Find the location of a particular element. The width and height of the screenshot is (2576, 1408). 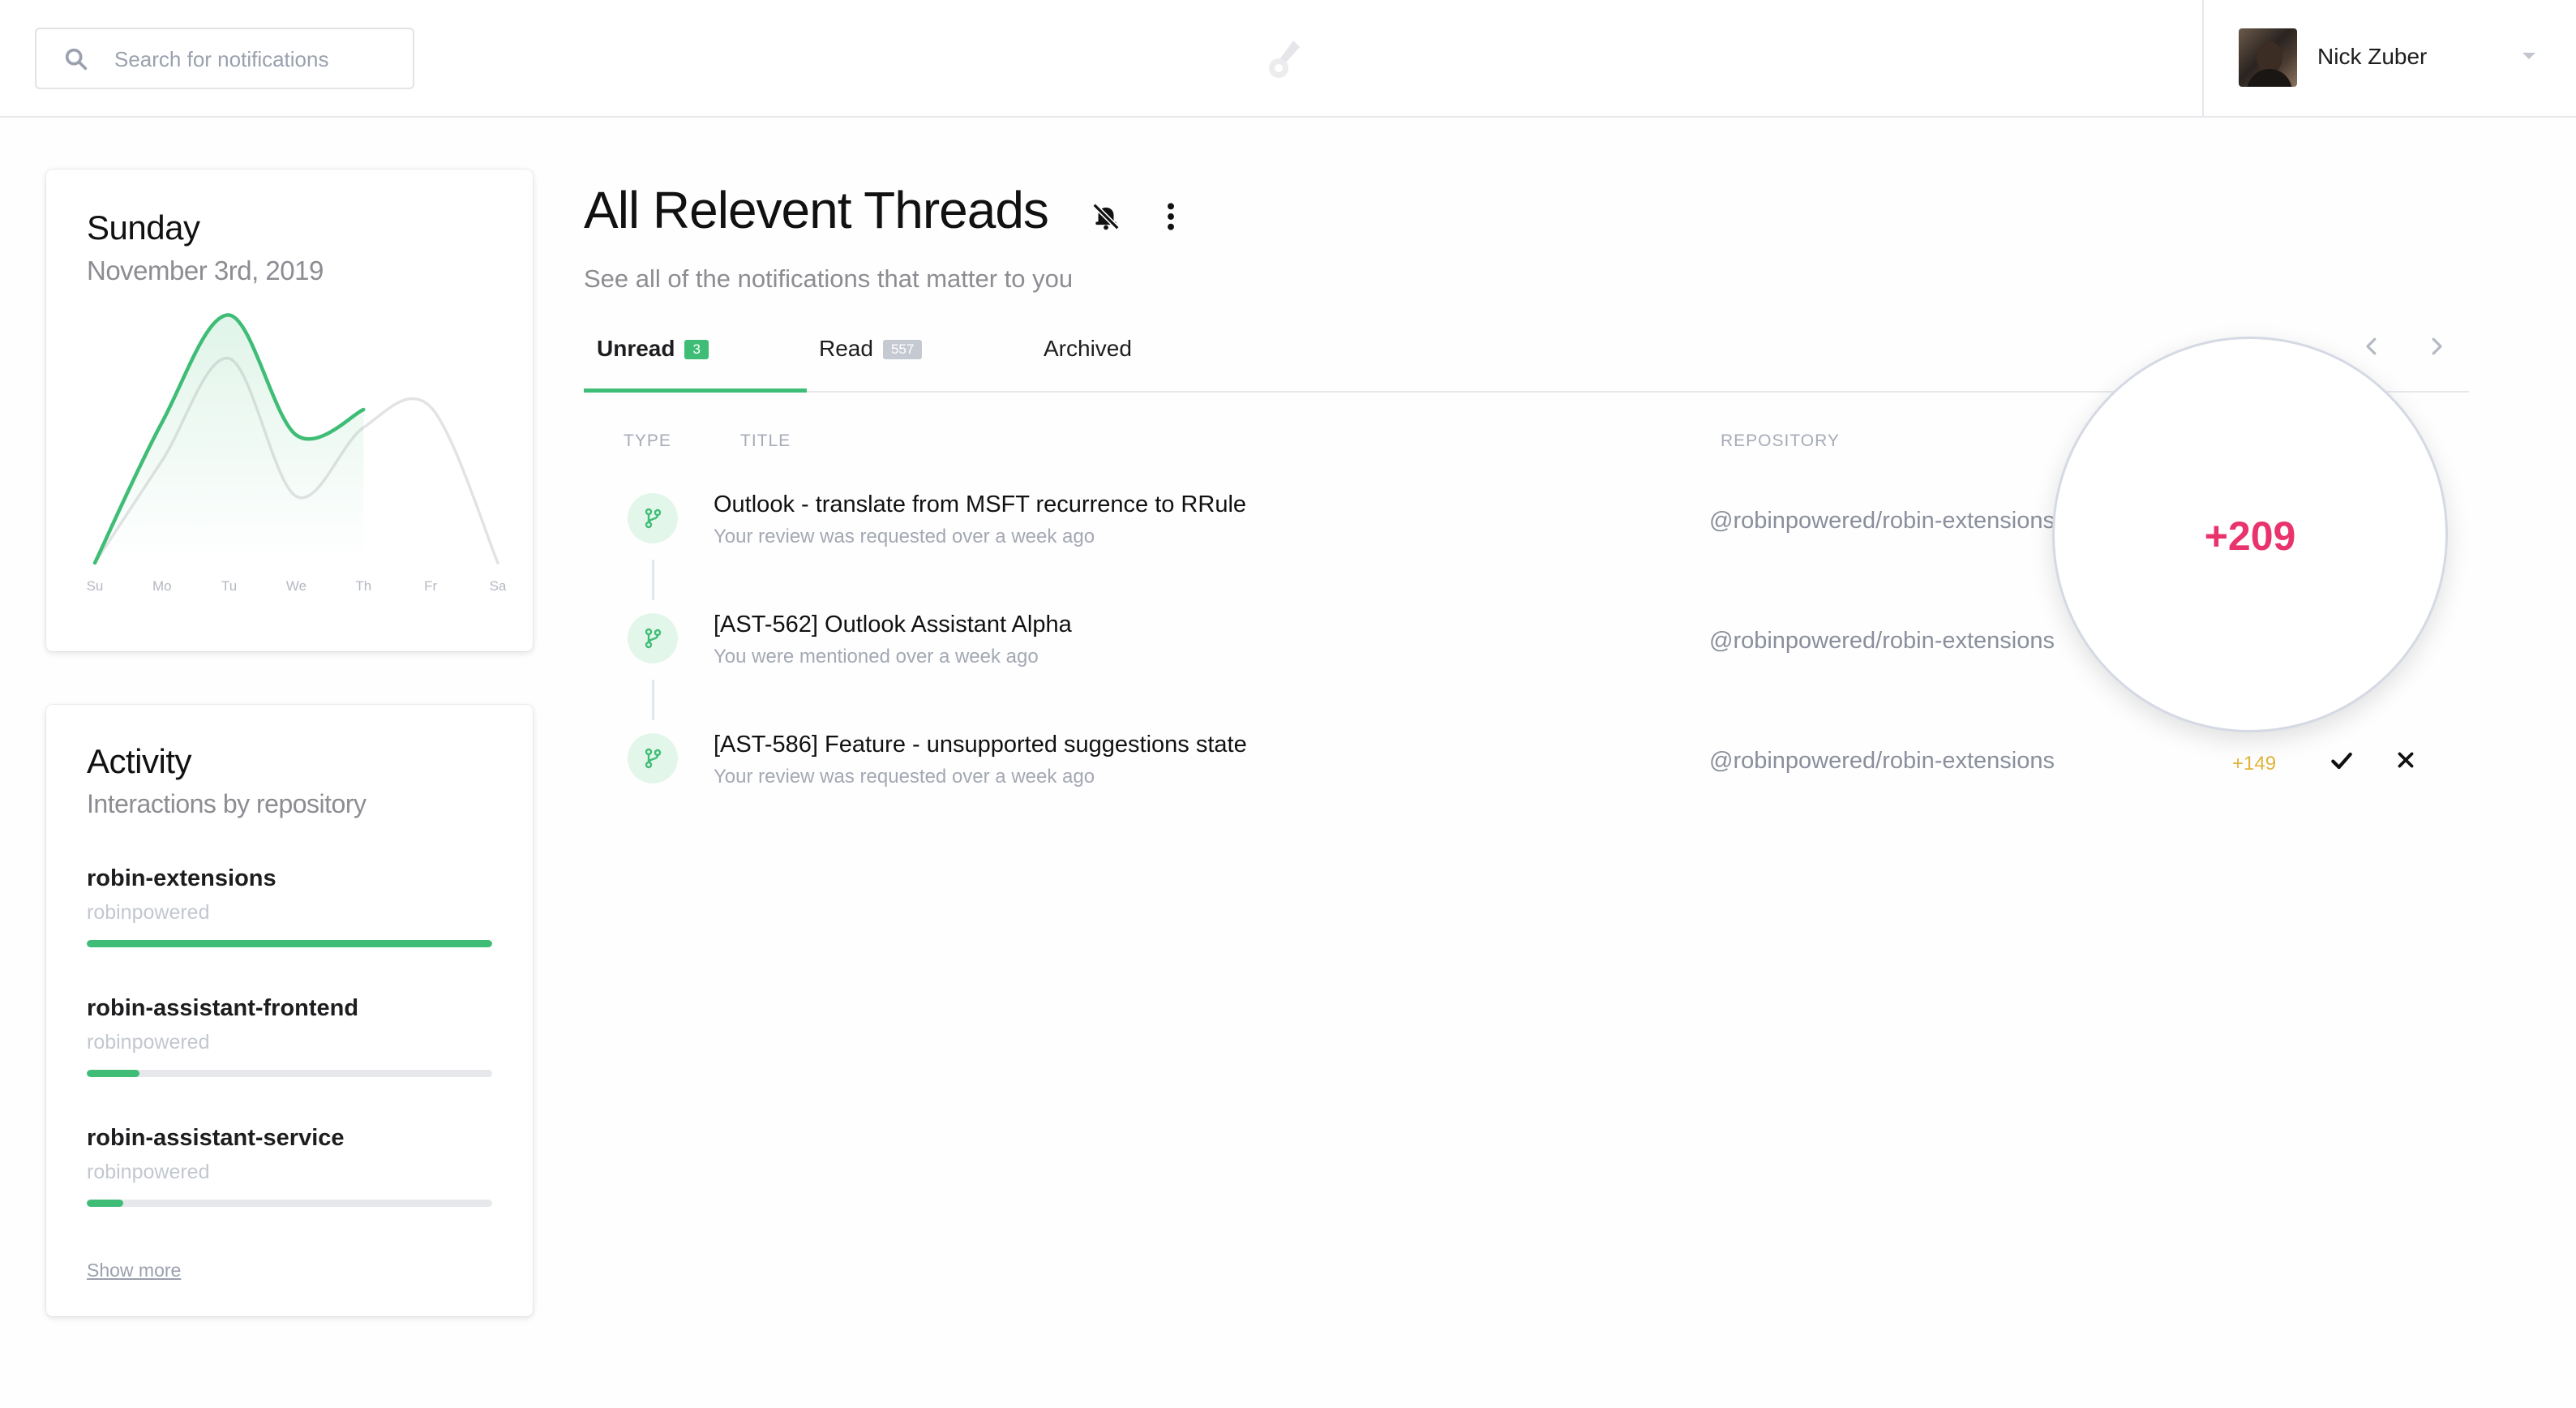

day-label: Sunday is located at coordinates (143, 227).